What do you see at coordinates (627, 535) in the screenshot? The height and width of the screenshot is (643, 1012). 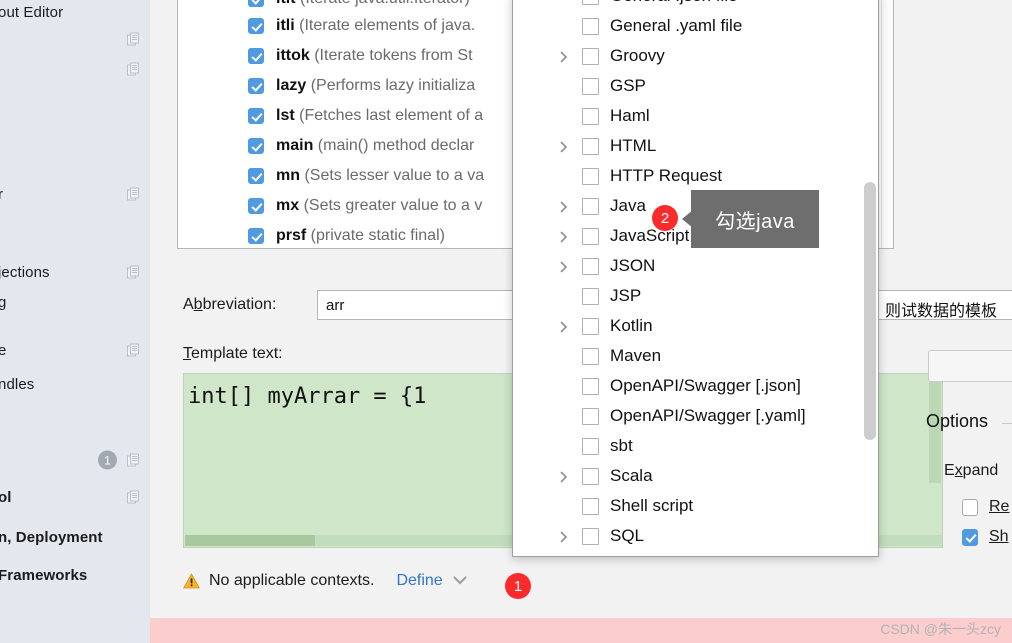 I see `language-label: SQL` at bounding box center [627, 535].